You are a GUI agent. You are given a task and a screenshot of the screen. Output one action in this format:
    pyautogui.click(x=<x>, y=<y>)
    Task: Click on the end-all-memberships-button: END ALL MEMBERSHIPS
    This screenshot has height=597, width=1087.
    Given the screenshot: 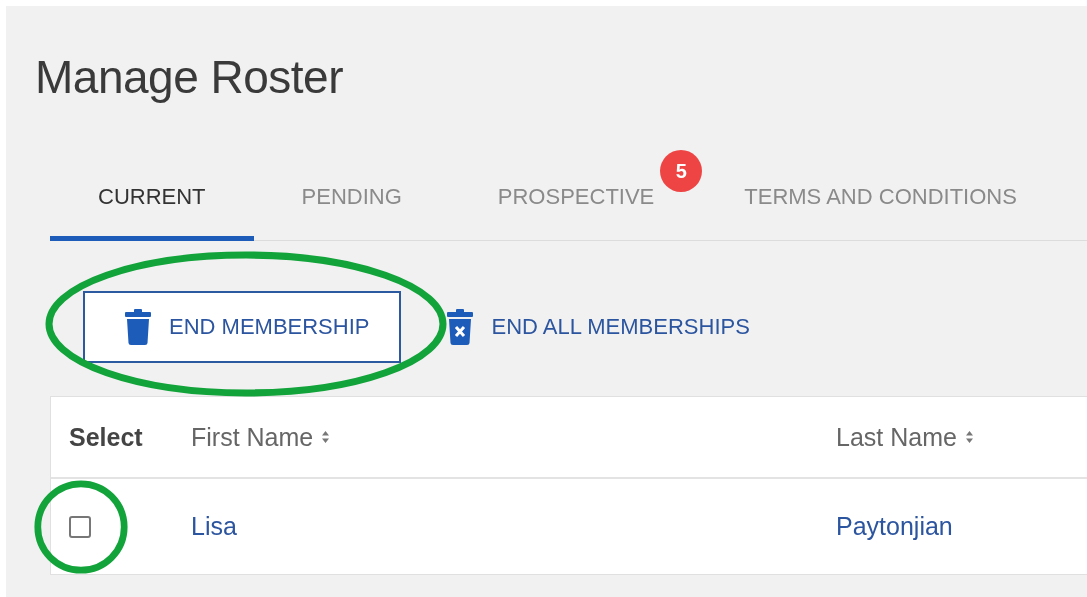 What is the action you would take?
    pyautogui.click(x=598, y=327)
    